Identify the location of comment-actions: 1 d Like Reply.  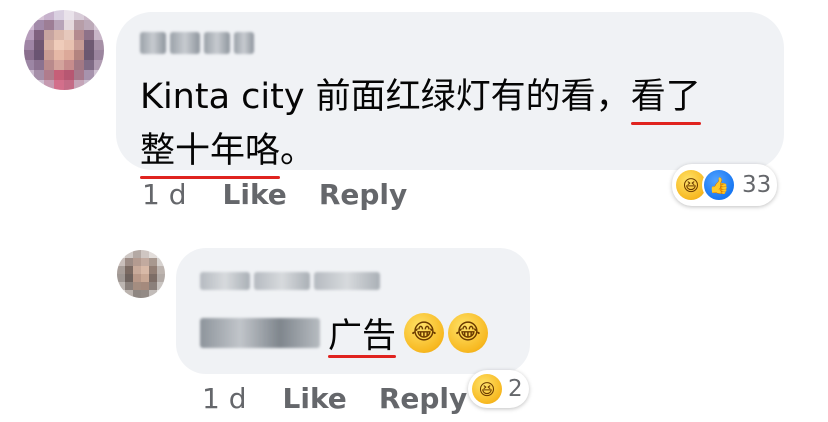
(290, 194).